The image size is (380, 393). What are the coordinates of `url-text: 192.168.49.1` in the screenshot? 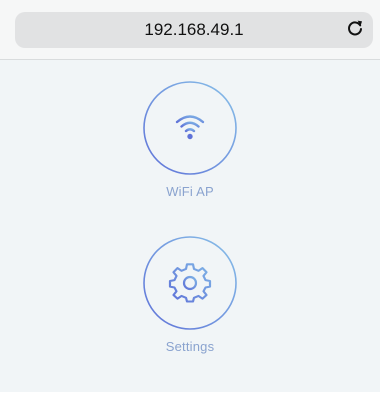 It's located at (194, 30).